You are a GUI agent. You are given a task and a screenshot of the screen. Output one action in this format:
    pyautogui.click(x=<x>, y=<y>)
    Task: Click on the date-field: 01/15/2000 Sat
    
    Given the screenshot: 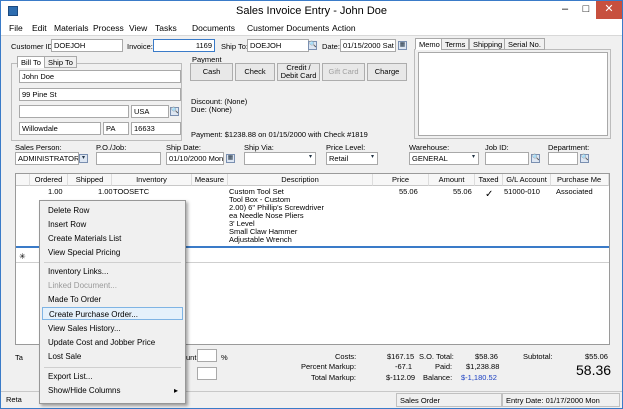 What is the action you would take?
    pyautogui.click(x=368, y=45)
    